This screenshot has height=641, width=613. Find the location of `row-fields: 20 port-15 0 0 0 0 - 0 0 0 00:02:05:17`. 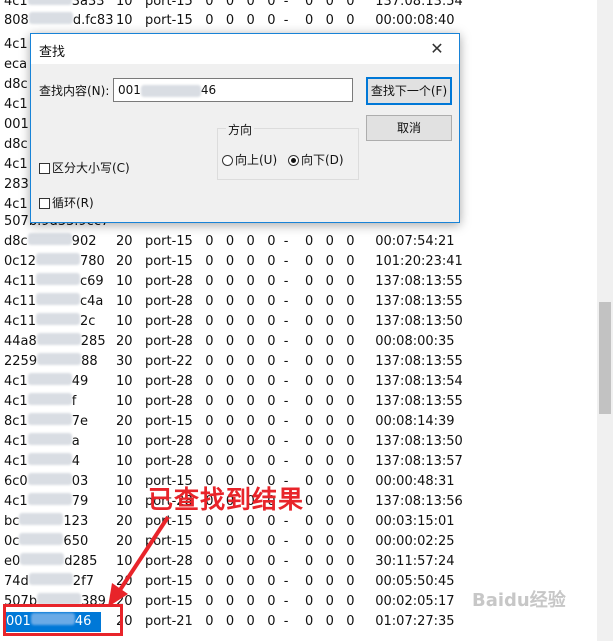

row-fields: 20 port-15 0 0 0 0 - 0 0 0 00:02:05:17 is located at coordinates (285, 601).